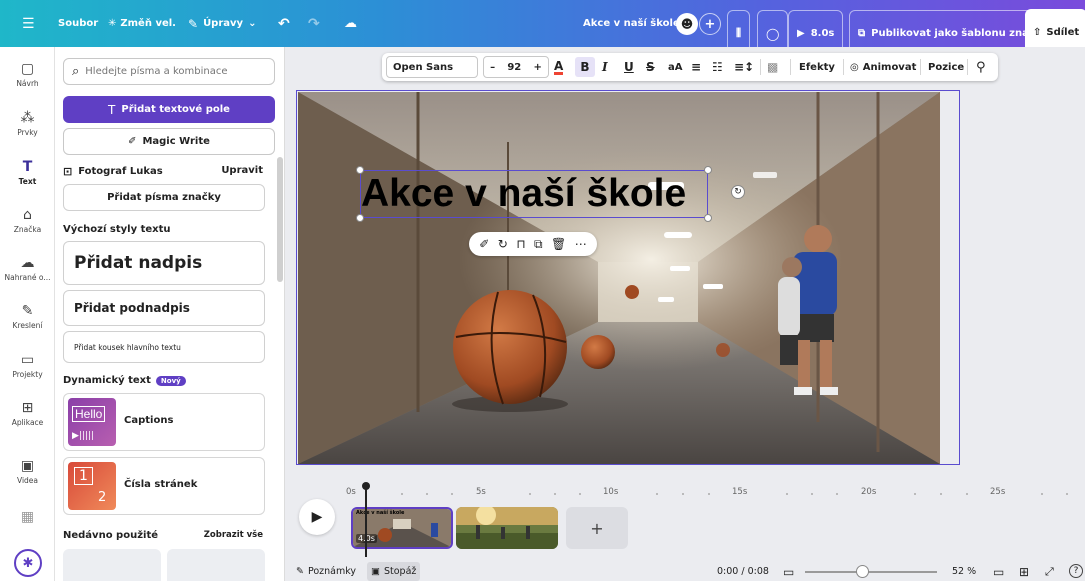 This screenshot has width=1085, height=581. I want to click on align-icon: ≡, so click(696, 67).